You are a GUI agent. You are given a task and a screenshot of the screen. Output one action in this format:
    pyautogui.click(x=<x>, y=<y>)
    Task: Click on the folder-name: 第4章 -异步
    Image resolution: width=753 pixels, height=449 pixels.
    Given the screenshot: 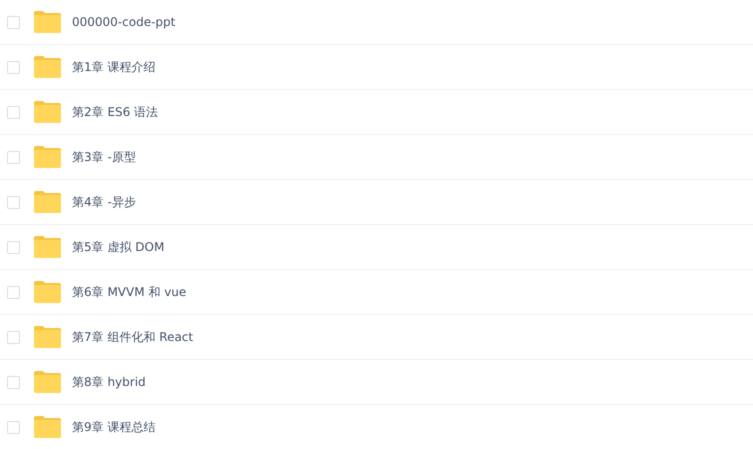 What is the action you would take?
    pyautogui.click(x=104, y=202)
    